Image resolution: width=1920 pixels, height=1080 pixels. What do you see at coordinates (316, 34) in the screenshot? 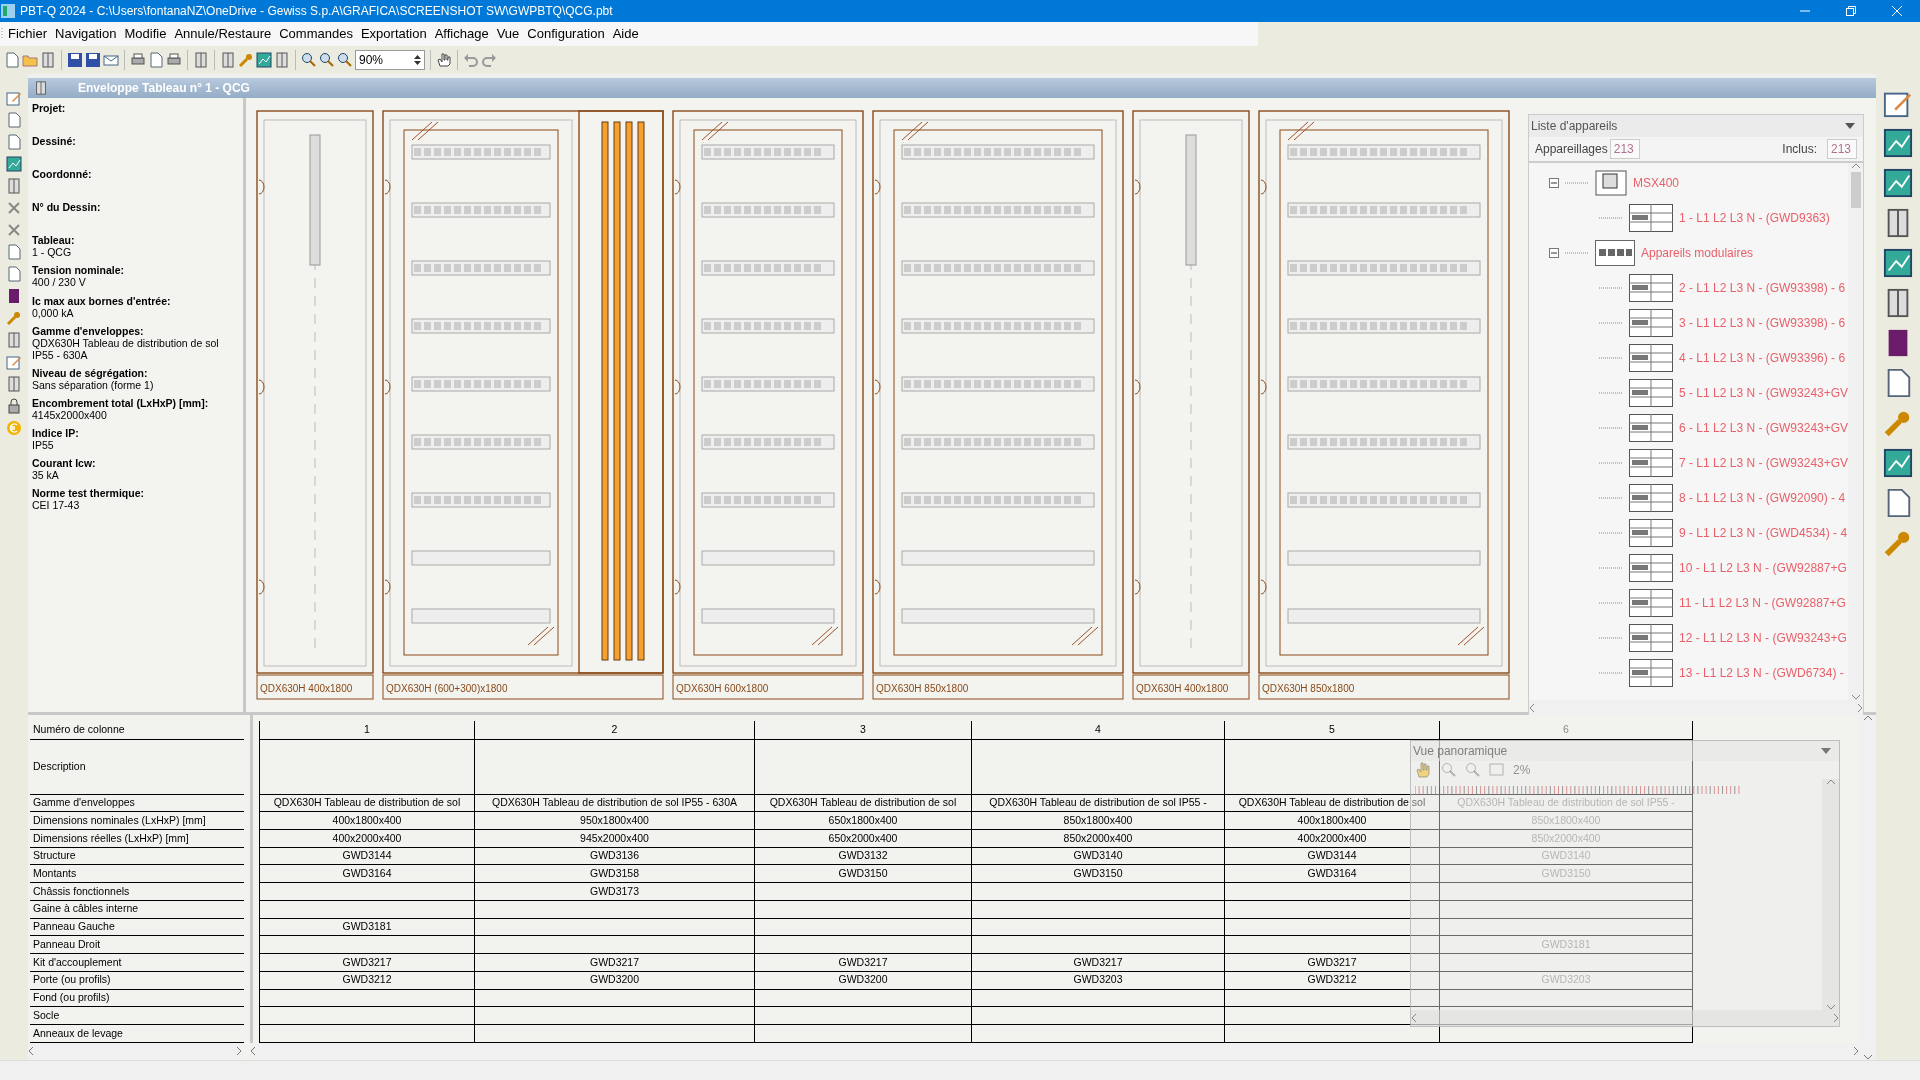
I see `menu-item: Commandes` at bounding box center [316, 34].